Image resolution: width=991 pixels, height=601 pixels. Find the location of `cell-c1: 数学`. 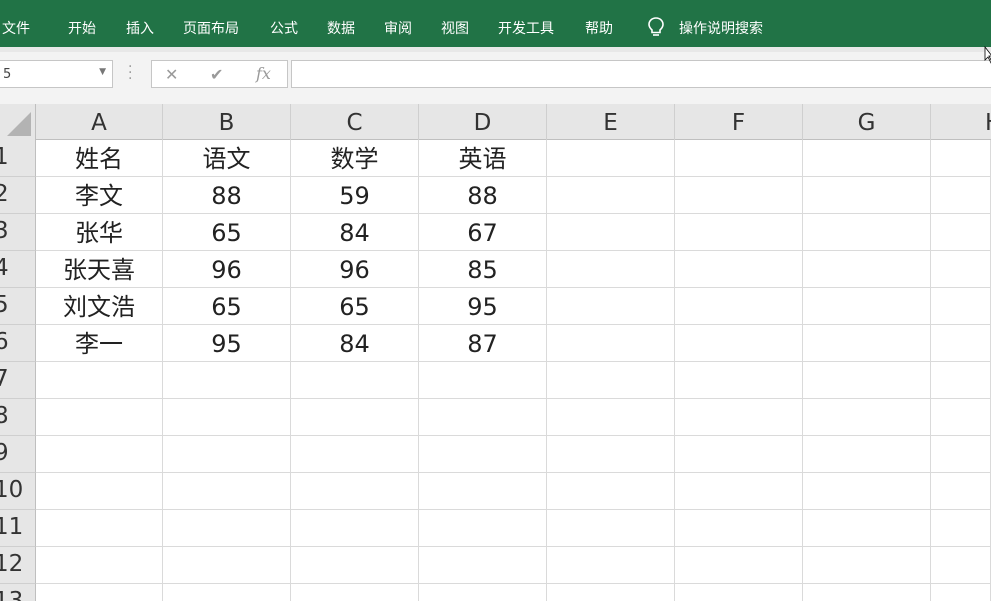

cell-c1: 数学 is located at coordinates (355, 158).